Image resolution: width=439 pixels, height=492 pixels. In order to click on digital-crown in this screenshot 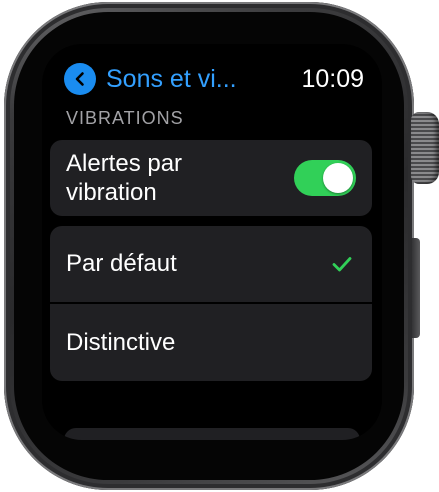, I will do `click(425, 148)`.